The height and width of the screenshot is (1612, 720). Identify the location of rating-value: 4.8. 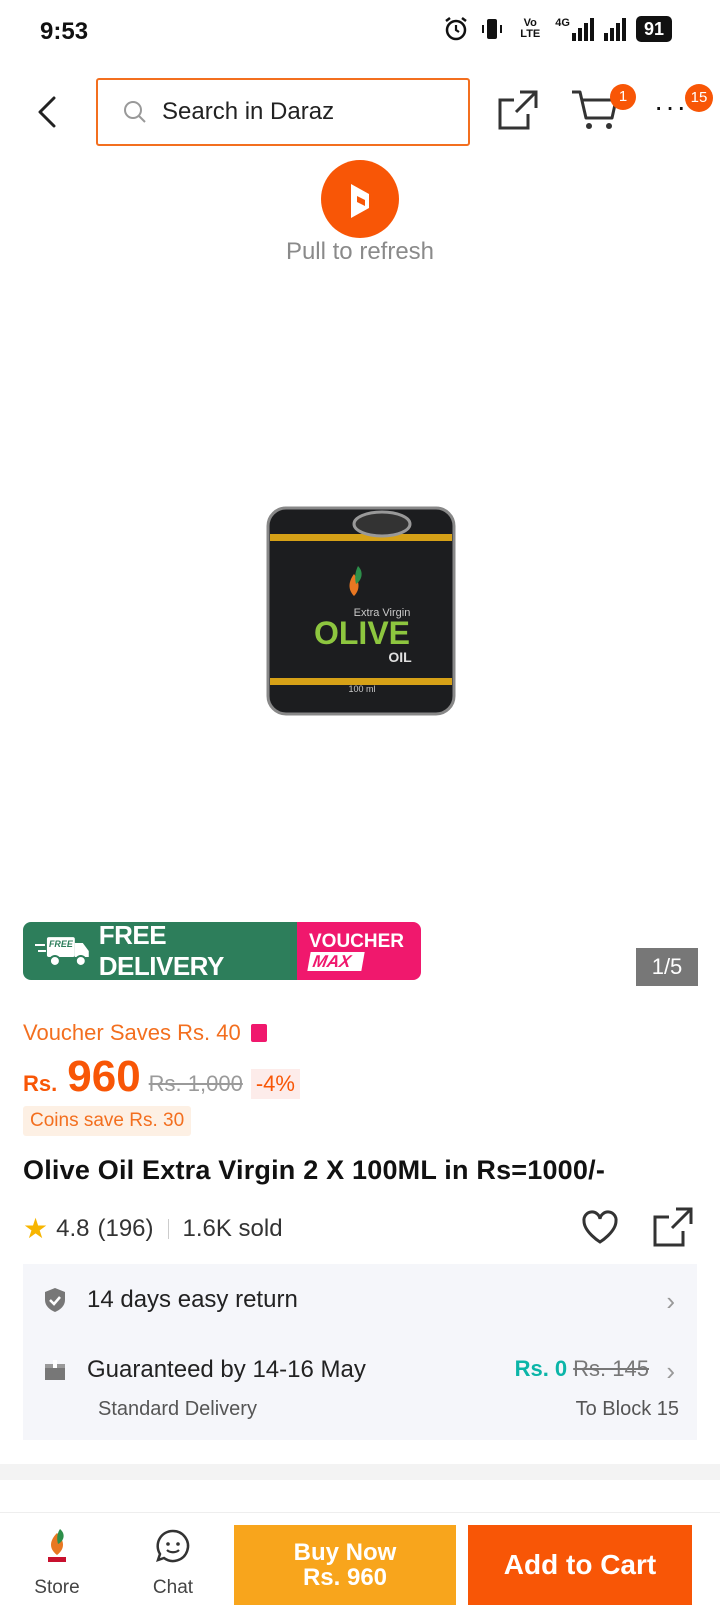
(73, 1228).